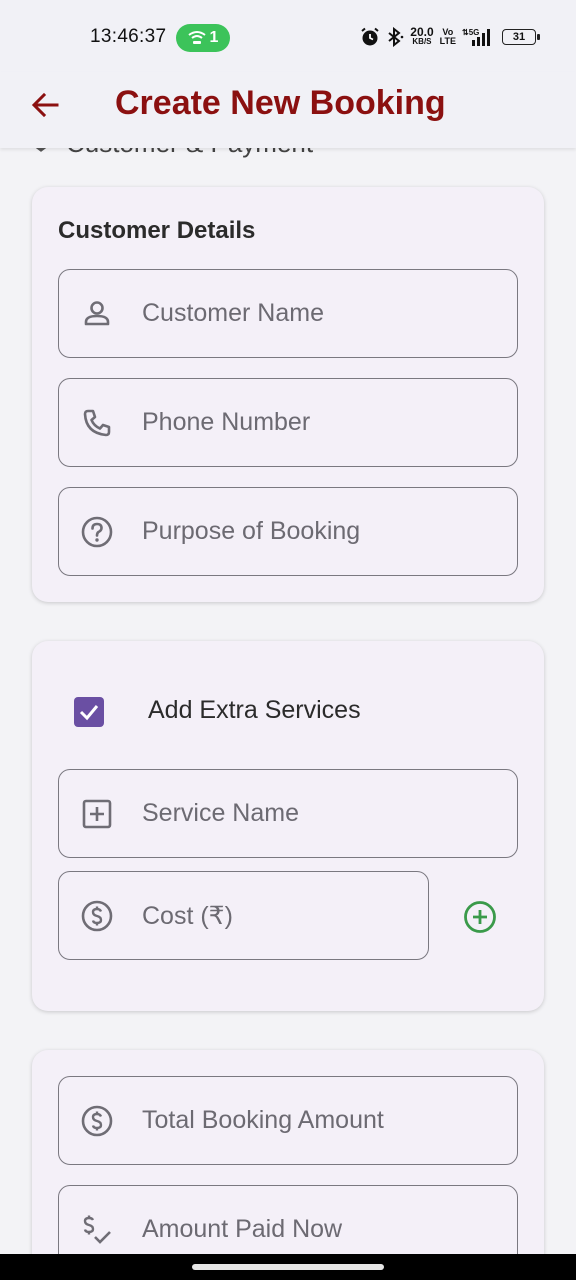 Image resolution: width=576 pixels, height=1280 pixels. I want to click on add-circle-icon, so click(480, 917).